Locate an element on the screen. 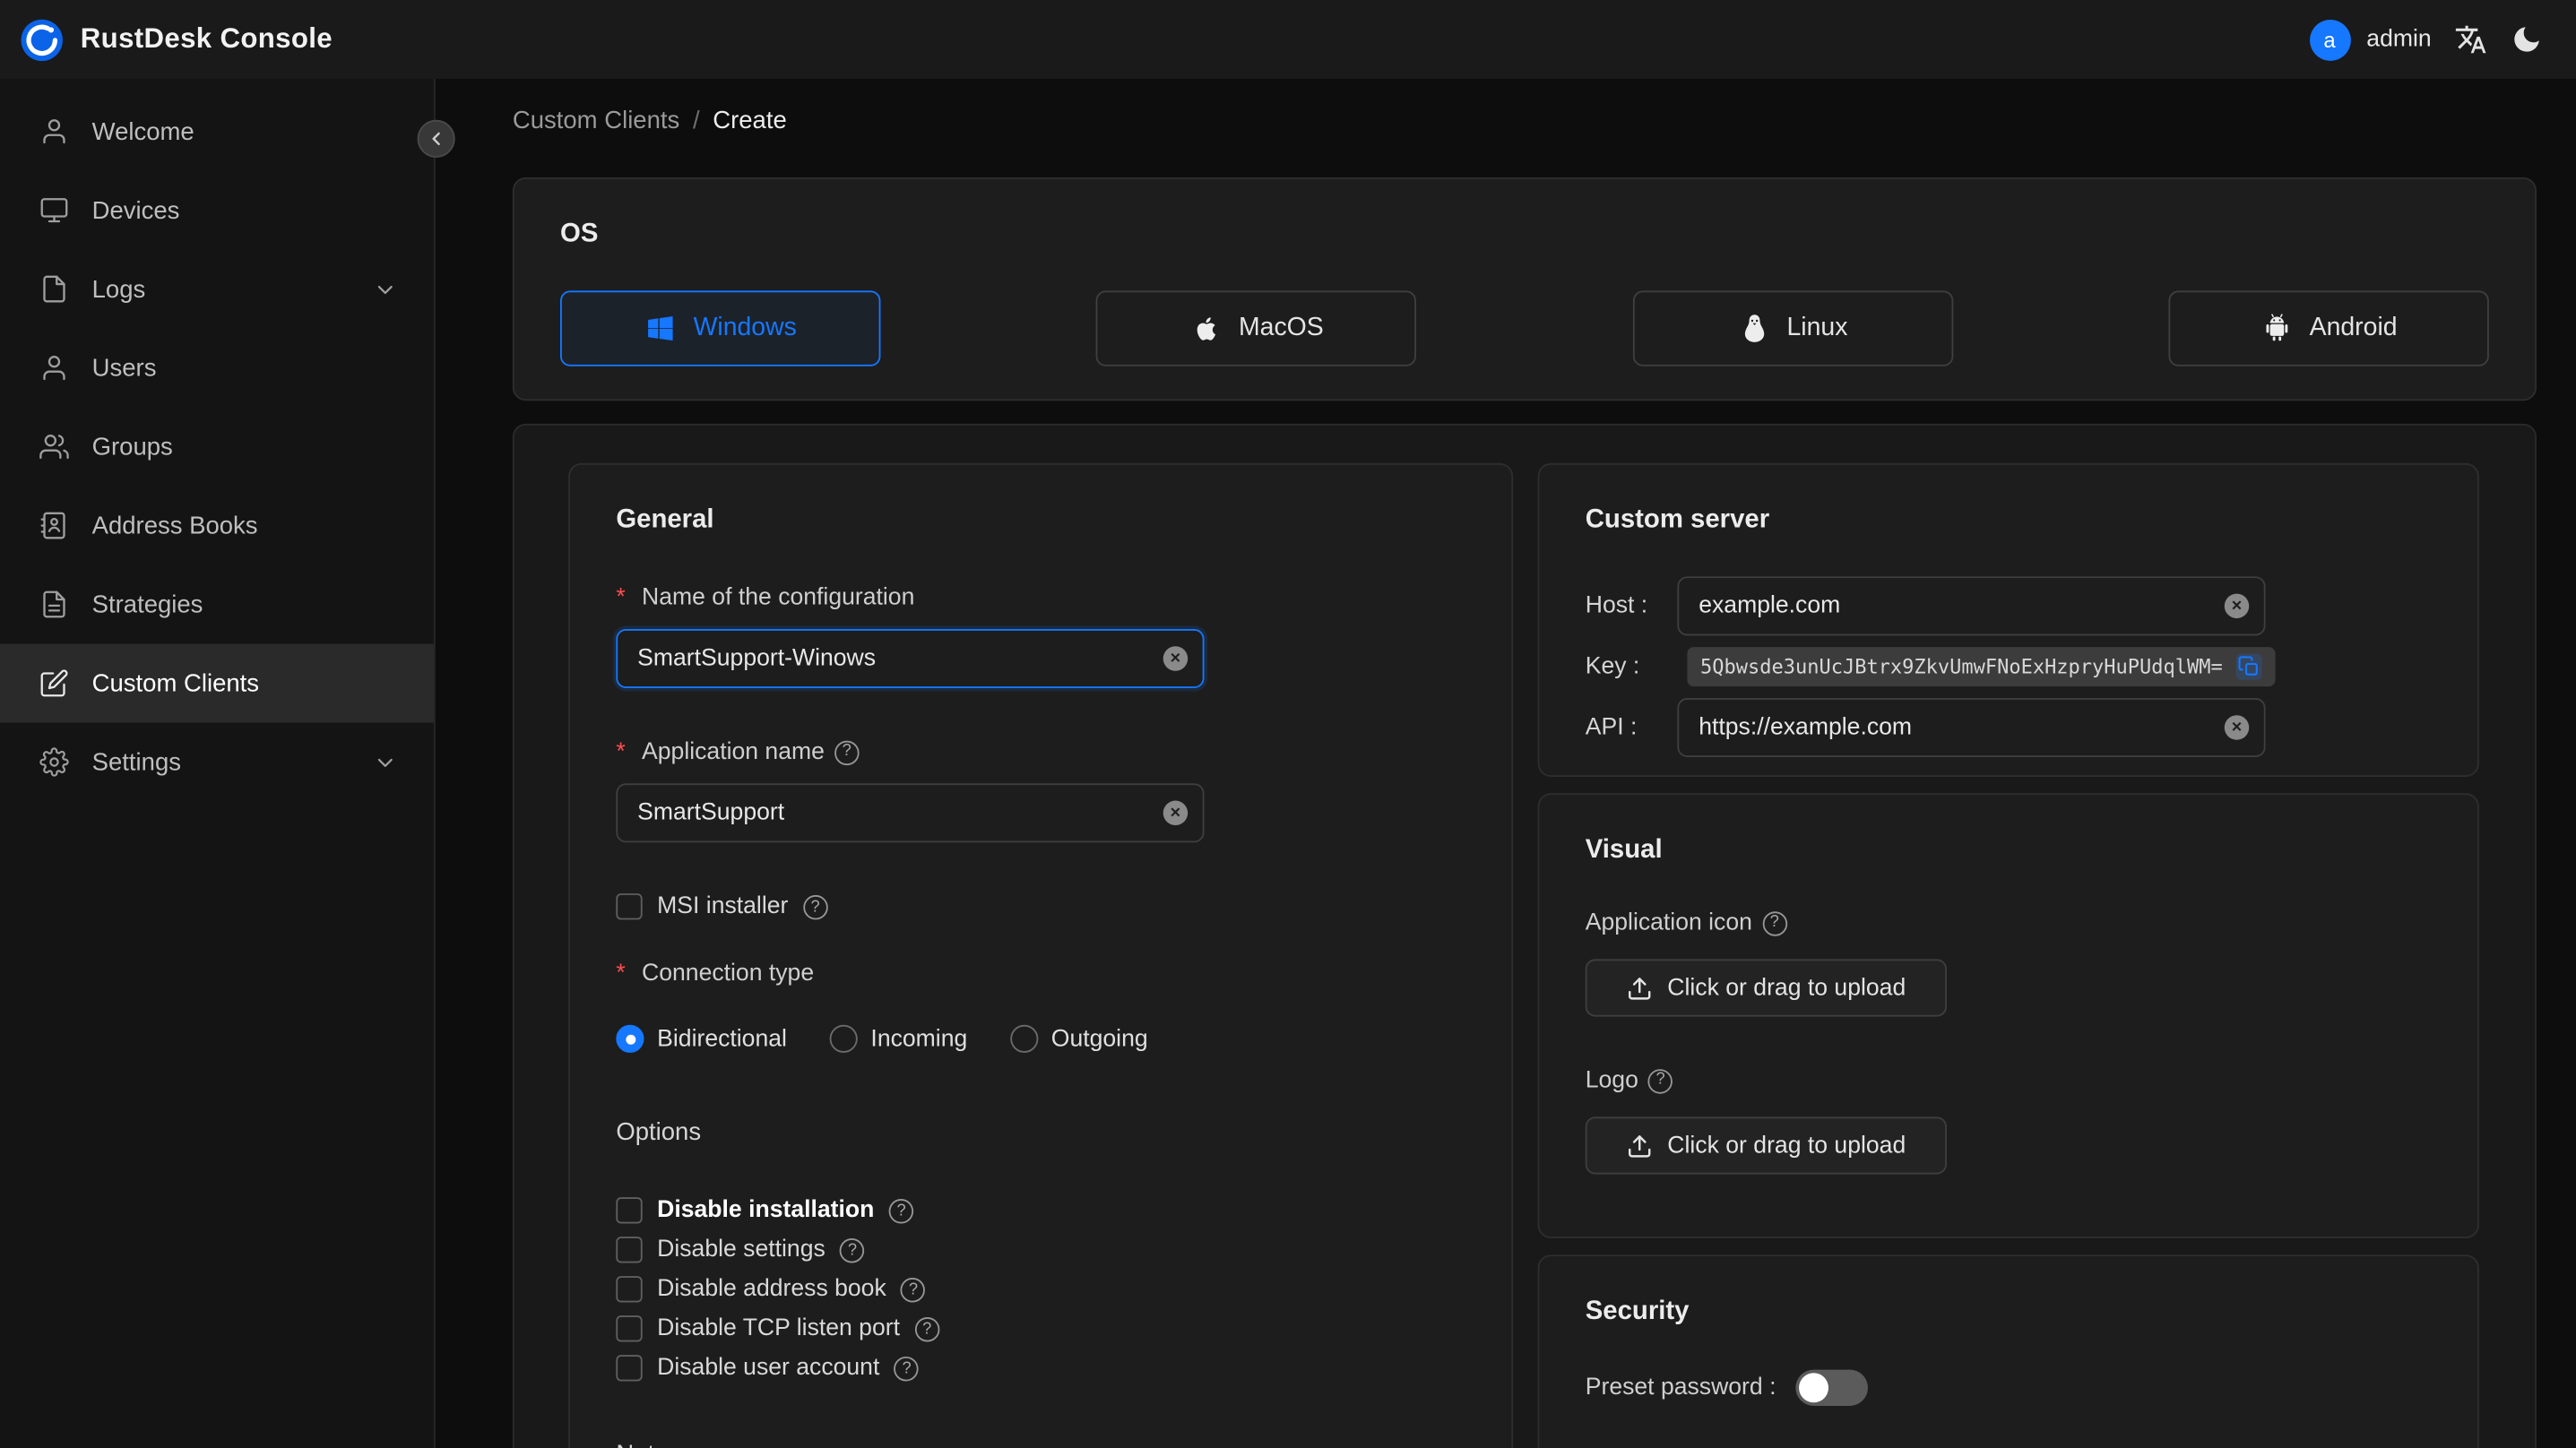  breadcrumb-section: Custom Clients is located at coordinates (596, 120).